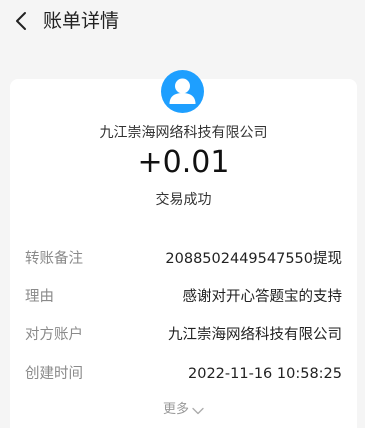 The width and height of the screenshot is (365, 428). Describe the element at coordinates (81, 21) in the screenshot. I see `page-title: 账单详情` at that location.